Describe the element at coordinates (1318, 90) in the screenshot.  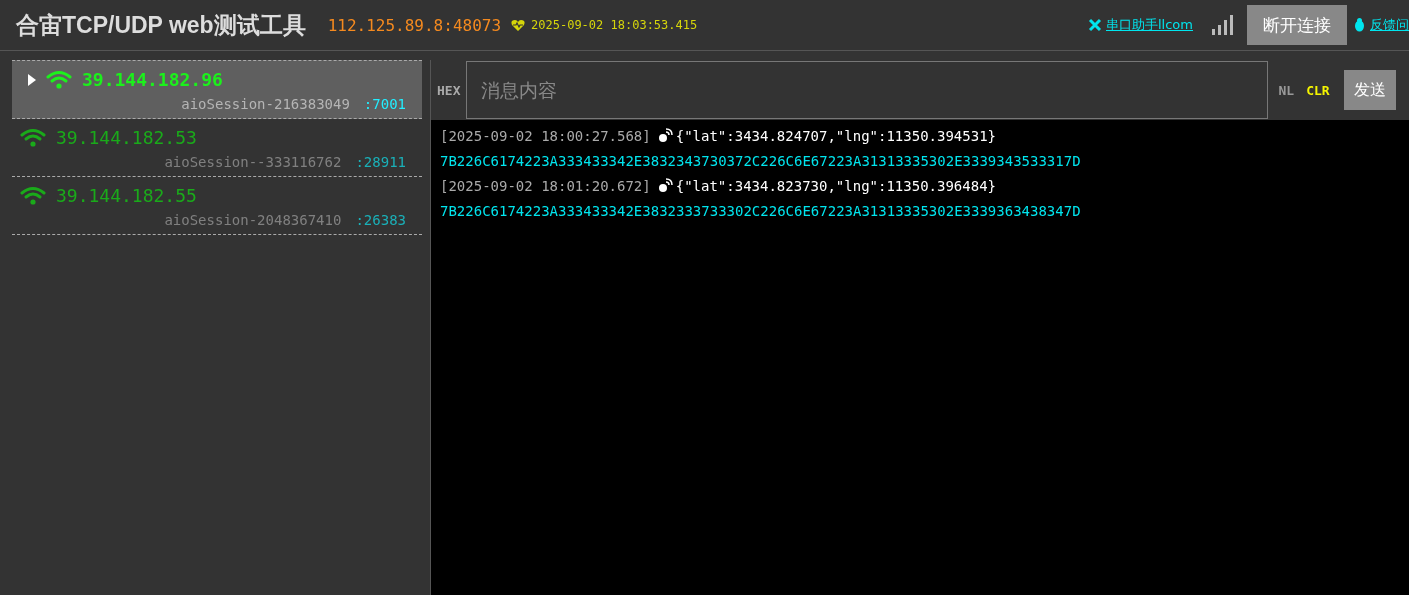
I see `clear-button: CLR` at that location.